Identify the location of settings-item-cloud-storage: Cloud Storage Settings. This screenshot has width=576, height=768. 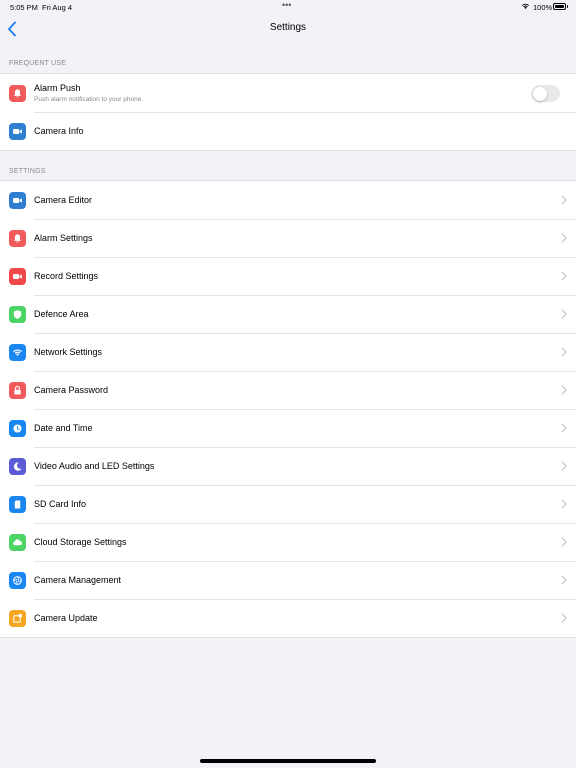
(288, 542).